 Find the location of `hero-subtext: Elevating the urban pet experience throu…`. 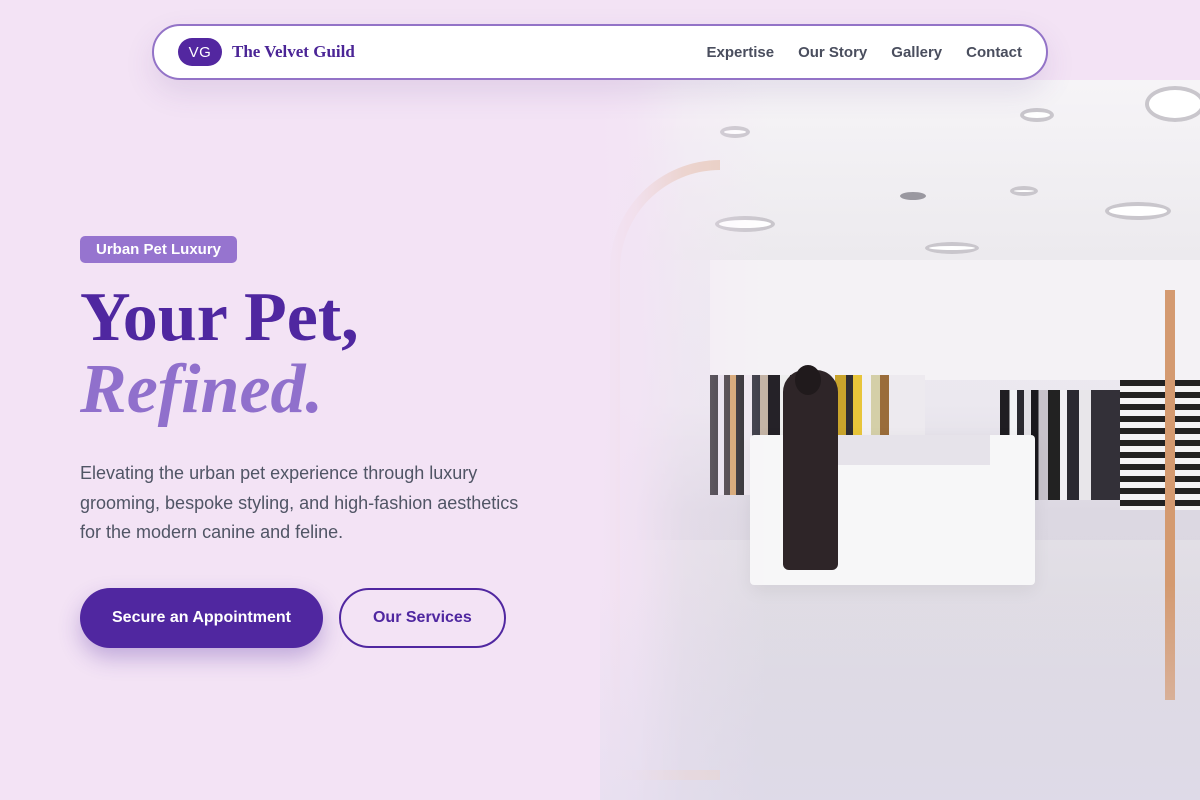

hero-subtext: Elevating the urban pet experience throu… is located at coordinates (299, 502).